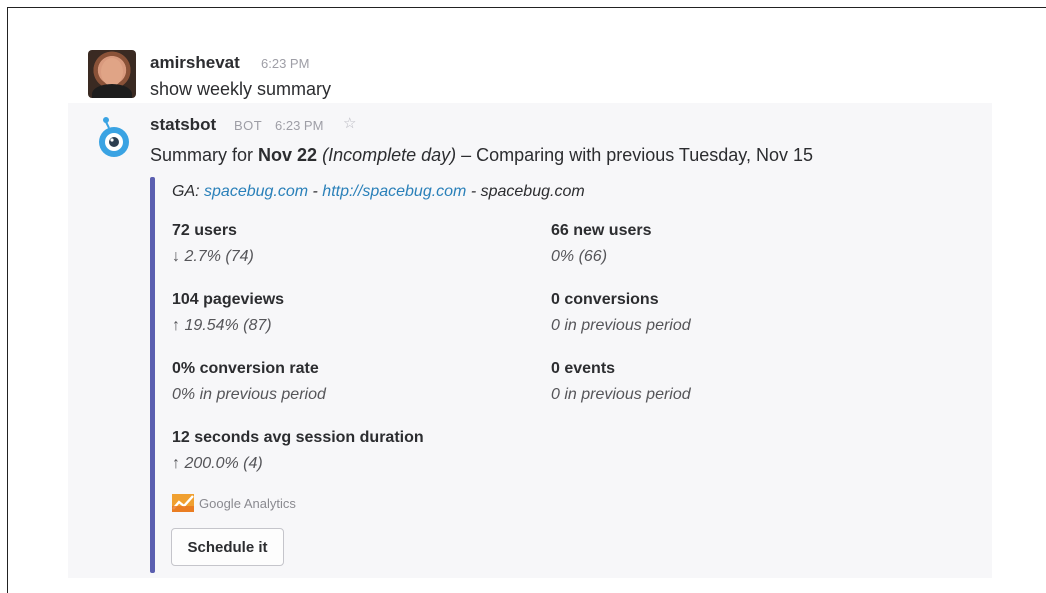  Describe the element at coordinates (601, 244) in the screenshot. I see `field-new-users: 66 new users 0% (66)` at that location.